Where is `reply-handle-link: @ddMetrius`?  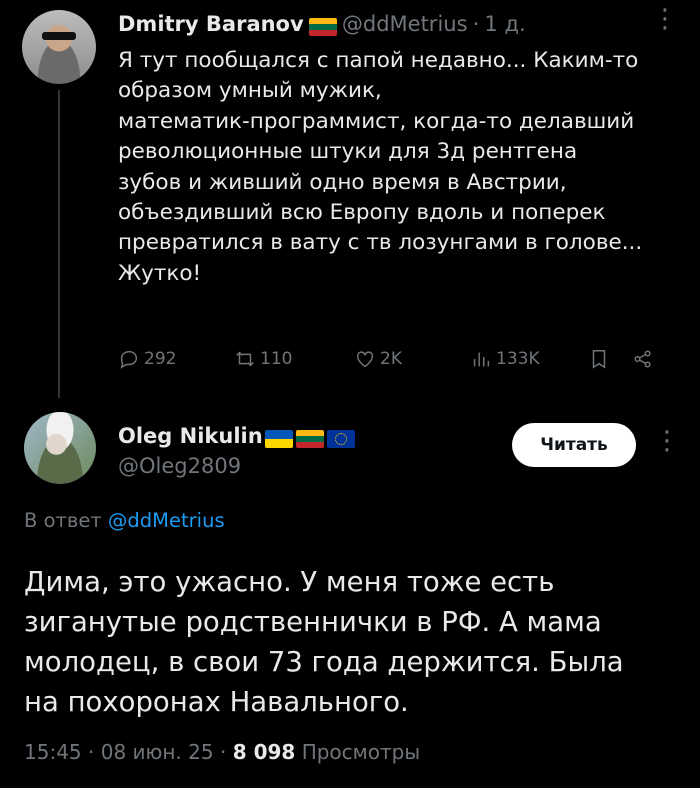
reply-handle-link: @ddMetrius is located at coordinates (166, 520).